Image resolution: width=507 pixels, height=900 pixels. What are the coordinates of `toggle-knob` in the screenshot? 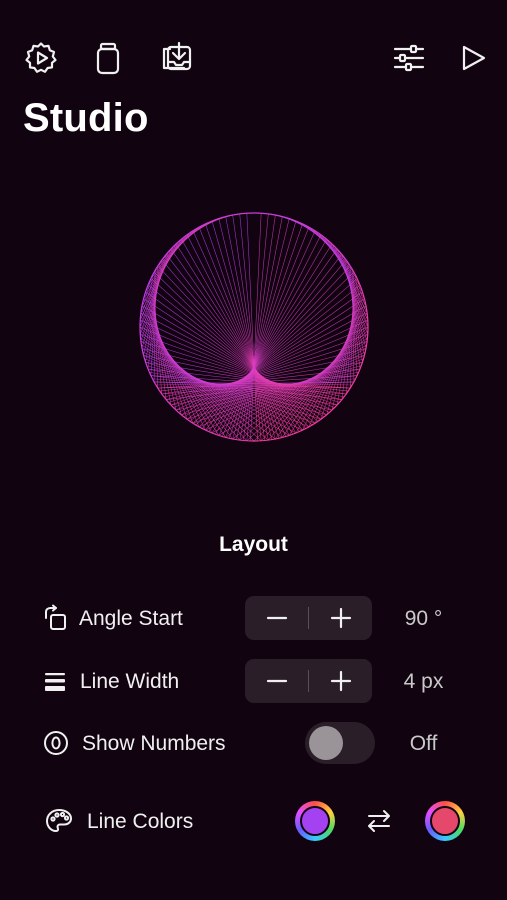 It's located at (326, 743).